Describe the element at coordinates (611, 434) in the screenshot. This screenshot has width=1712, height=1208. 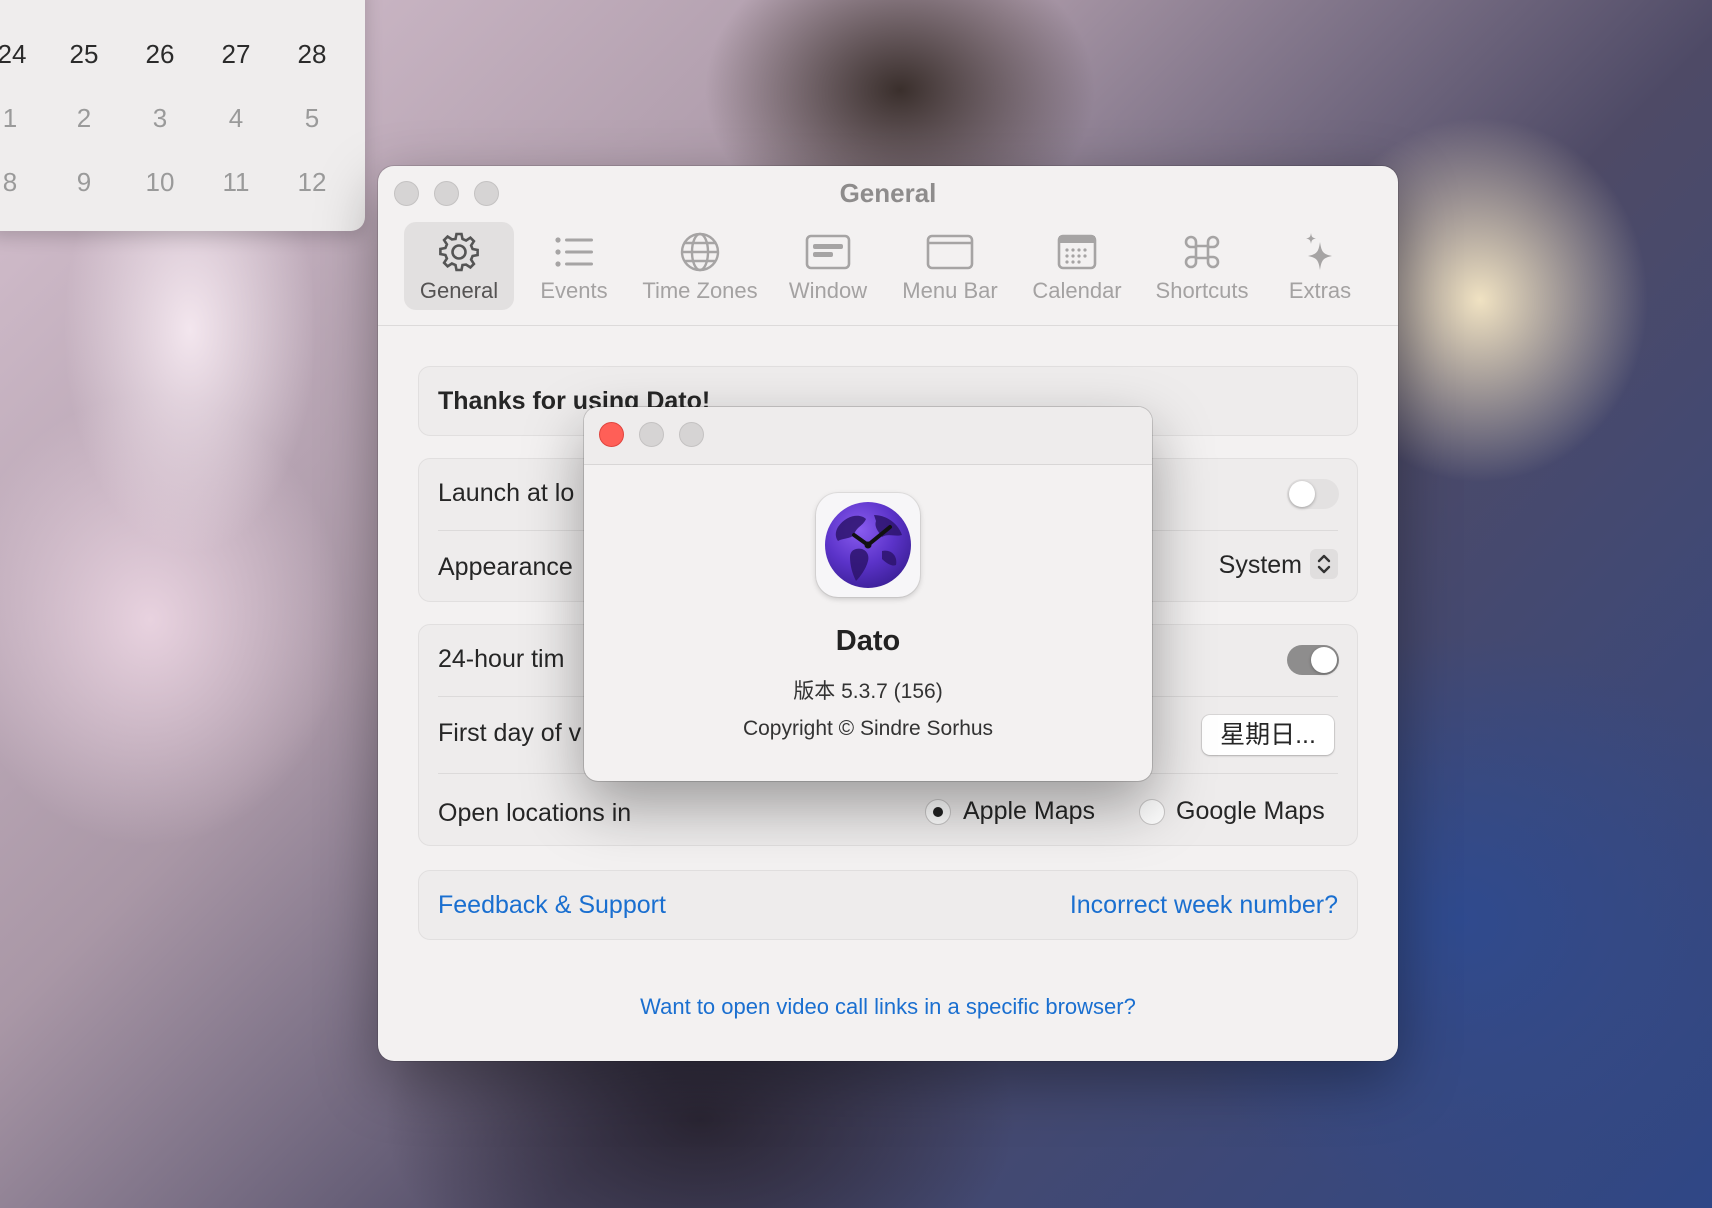
I see `close-button` at that location.